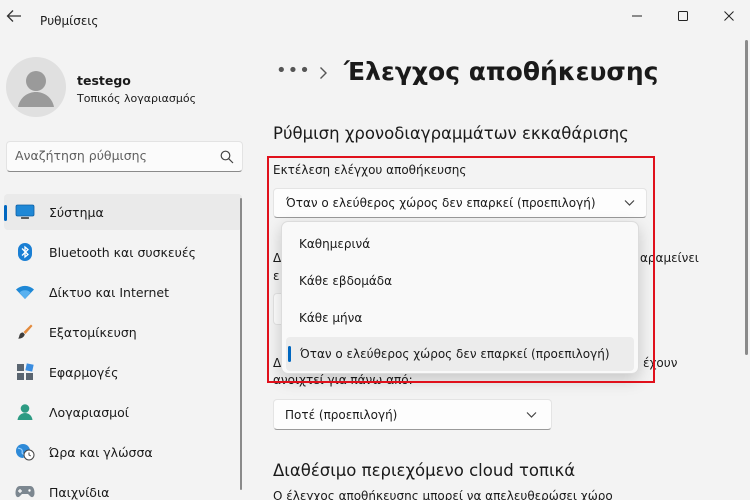 The height and width of the screenshot is (500, 750). What do you see at coordinates (375, 16) in the screenshot?
I see `title-bar: Ρυθμίσεις` at bounding box center [375, 16].